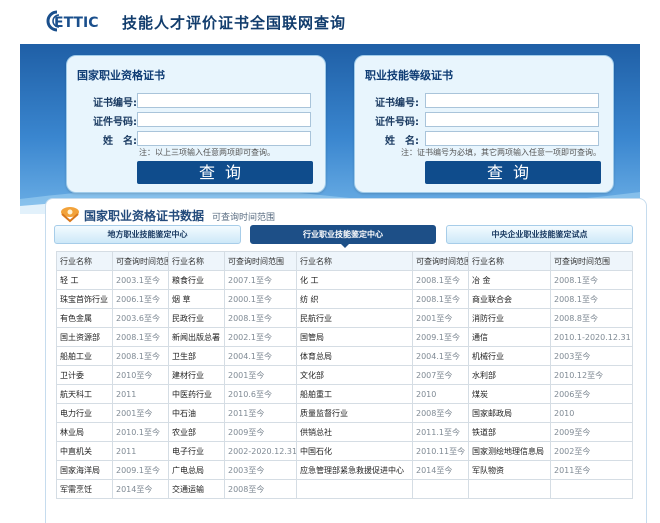  I want to click on industry-name-cell: 国家邮政局, so click(509, 413).